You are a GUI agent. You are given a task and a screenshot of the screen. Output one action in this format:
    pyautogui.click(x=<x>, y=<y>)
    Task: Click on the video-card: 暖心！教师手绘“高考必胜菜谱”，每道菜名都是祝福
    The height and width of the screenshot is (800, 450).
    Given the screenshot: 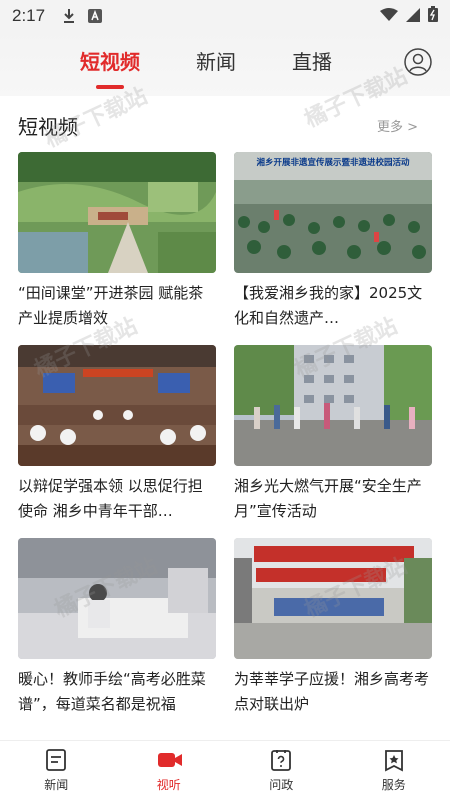 What is the action you would take?
    pyautogui.click(x=117, y=627)
    